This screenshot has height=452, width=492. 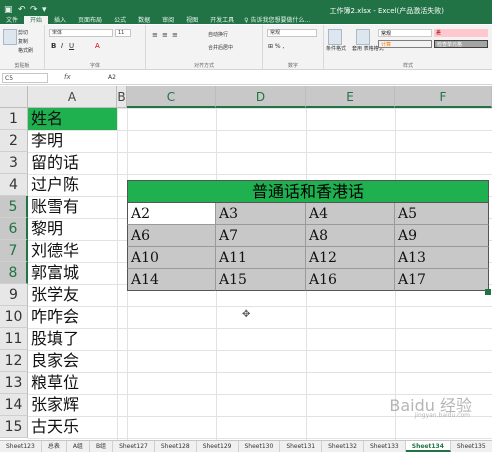 I want to click on column-header-e: E, so click(x=350, y=97).